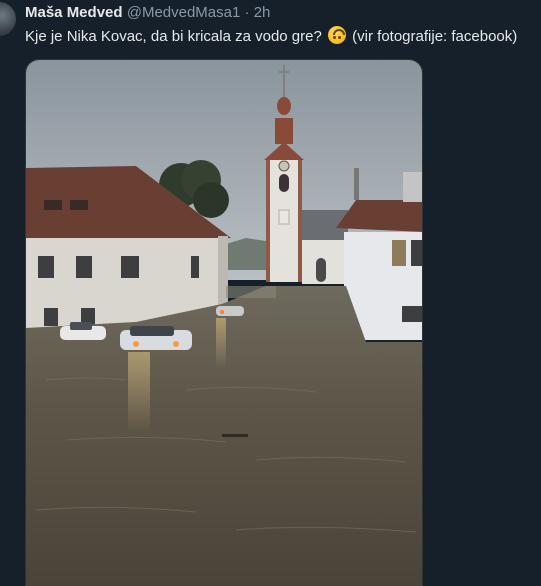 Image resolution: width=541 pixels, height=586 pixels. What do you see at coordinates (337, 35) in the screenshot?
I see `upside-down-face-icon` at bounding box center [337, 35].